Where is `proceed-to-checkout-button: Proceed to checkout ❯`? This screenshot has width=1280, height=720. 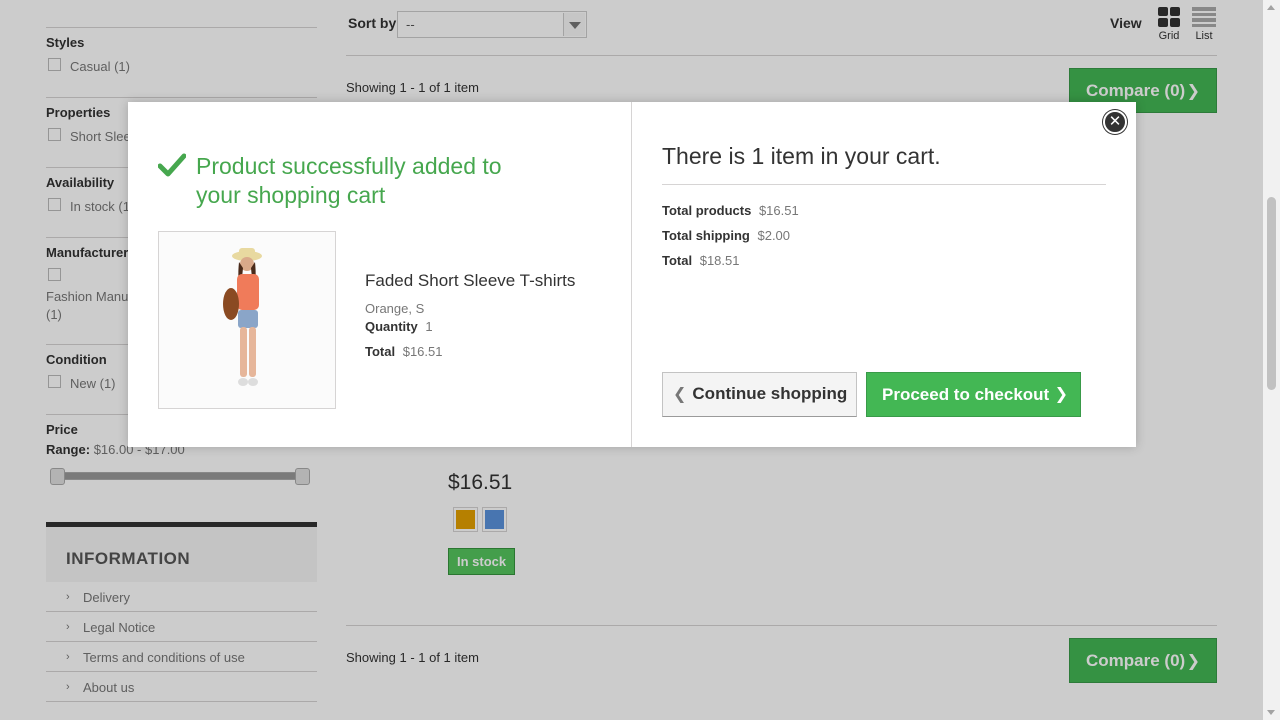 proceed-to-checkout-button: Proceed to checkout ❯ is located at coordinates (973, 394).